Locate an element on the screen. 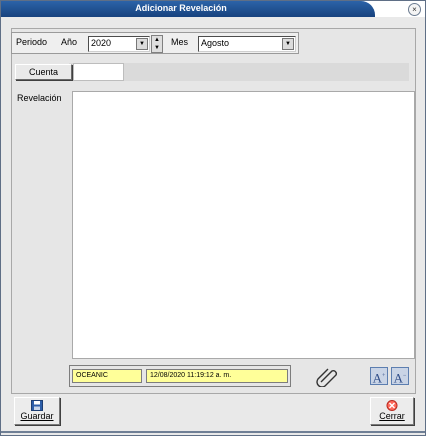  attach-button is located at coordinates (326, 376).